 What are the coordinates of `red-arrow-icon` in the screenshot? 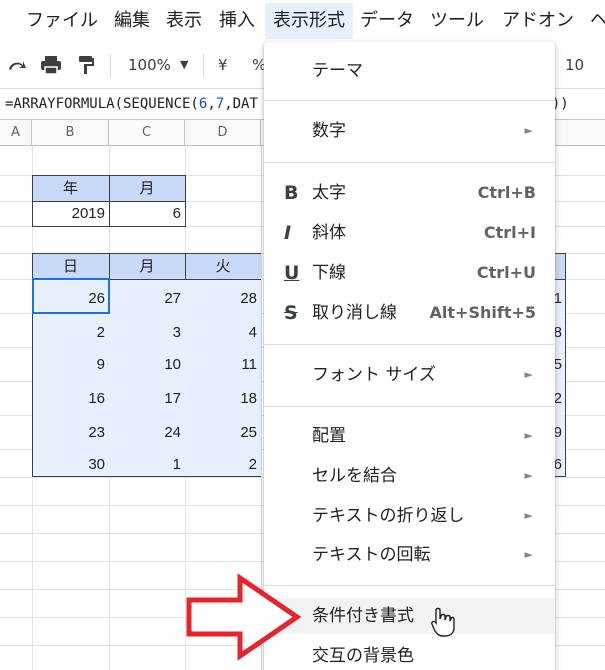 It's located at (244, 617).